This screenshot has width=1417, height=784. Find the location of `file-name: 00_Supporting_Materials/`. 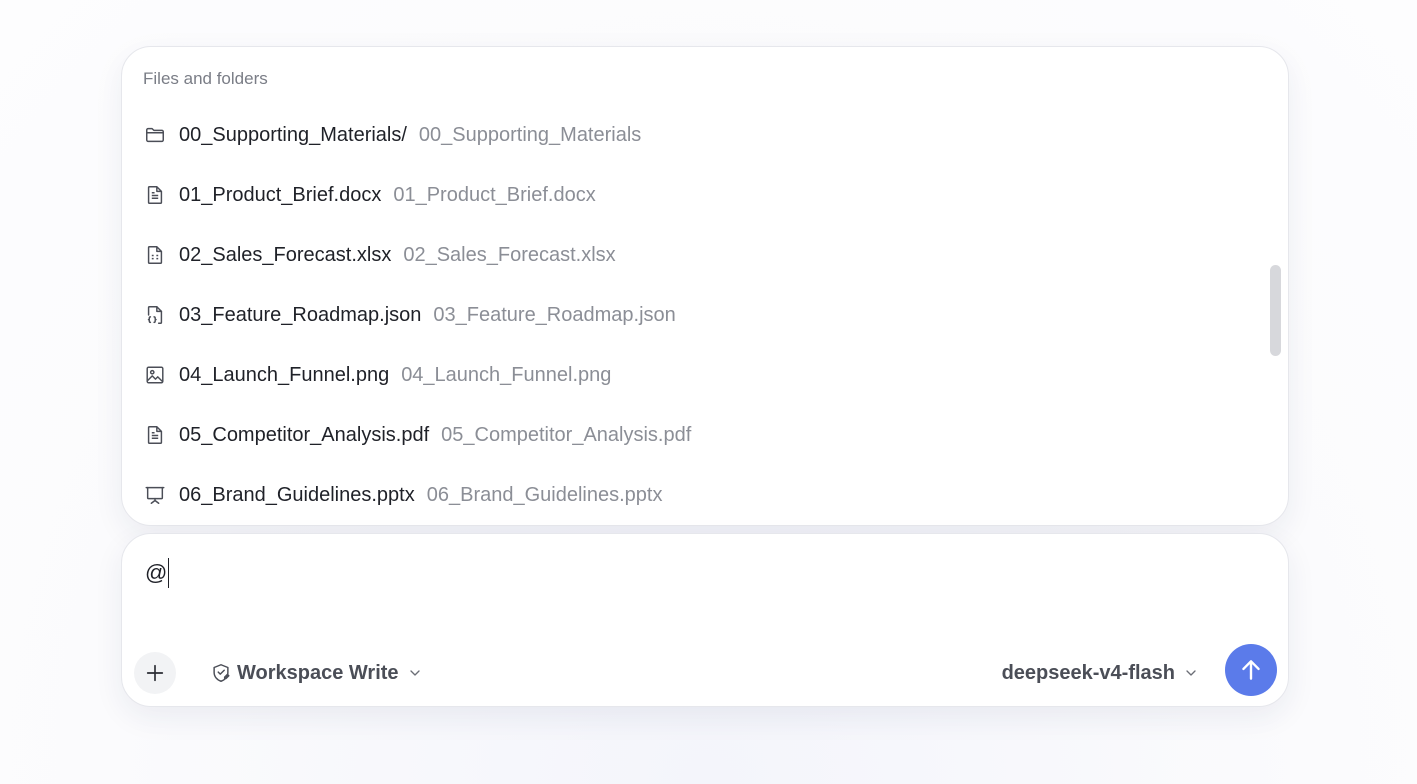

file-name: 00_Supporting_Materials/ is located at coordinates (293, 134).